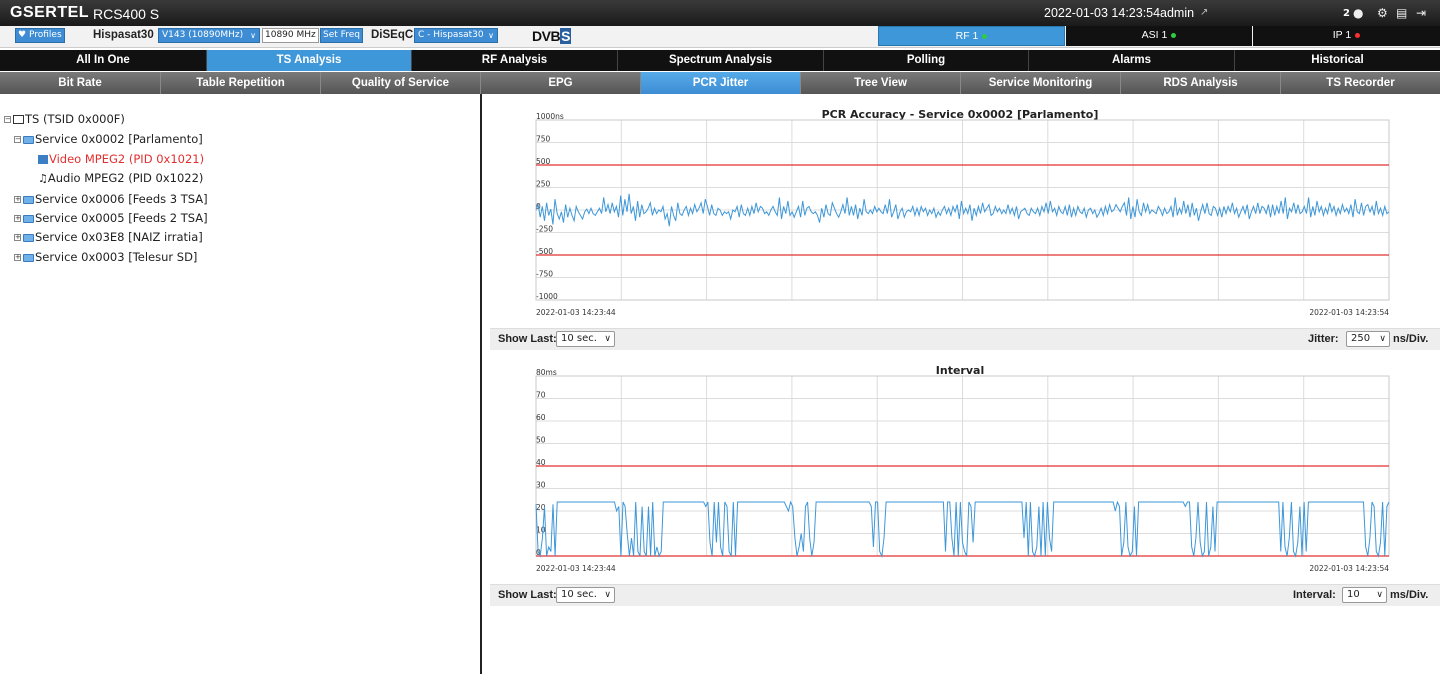  I want to click on tree-node-service: + Service 0x0003 [Telesur SD], so click(105, 257).